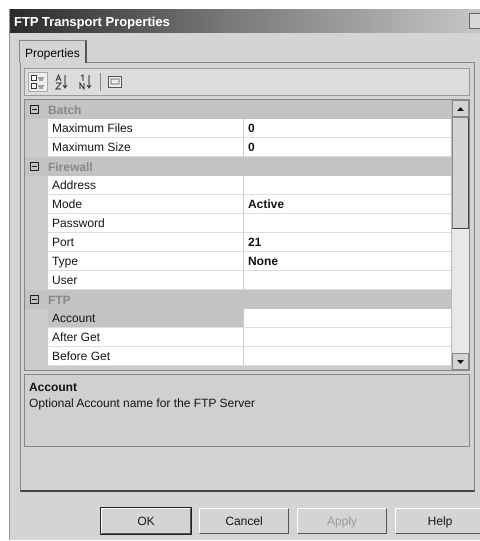  What do you see at coordinates (146, 185) in the screenshot?
I see `property-name: Address` at bounding box center [146, 185].